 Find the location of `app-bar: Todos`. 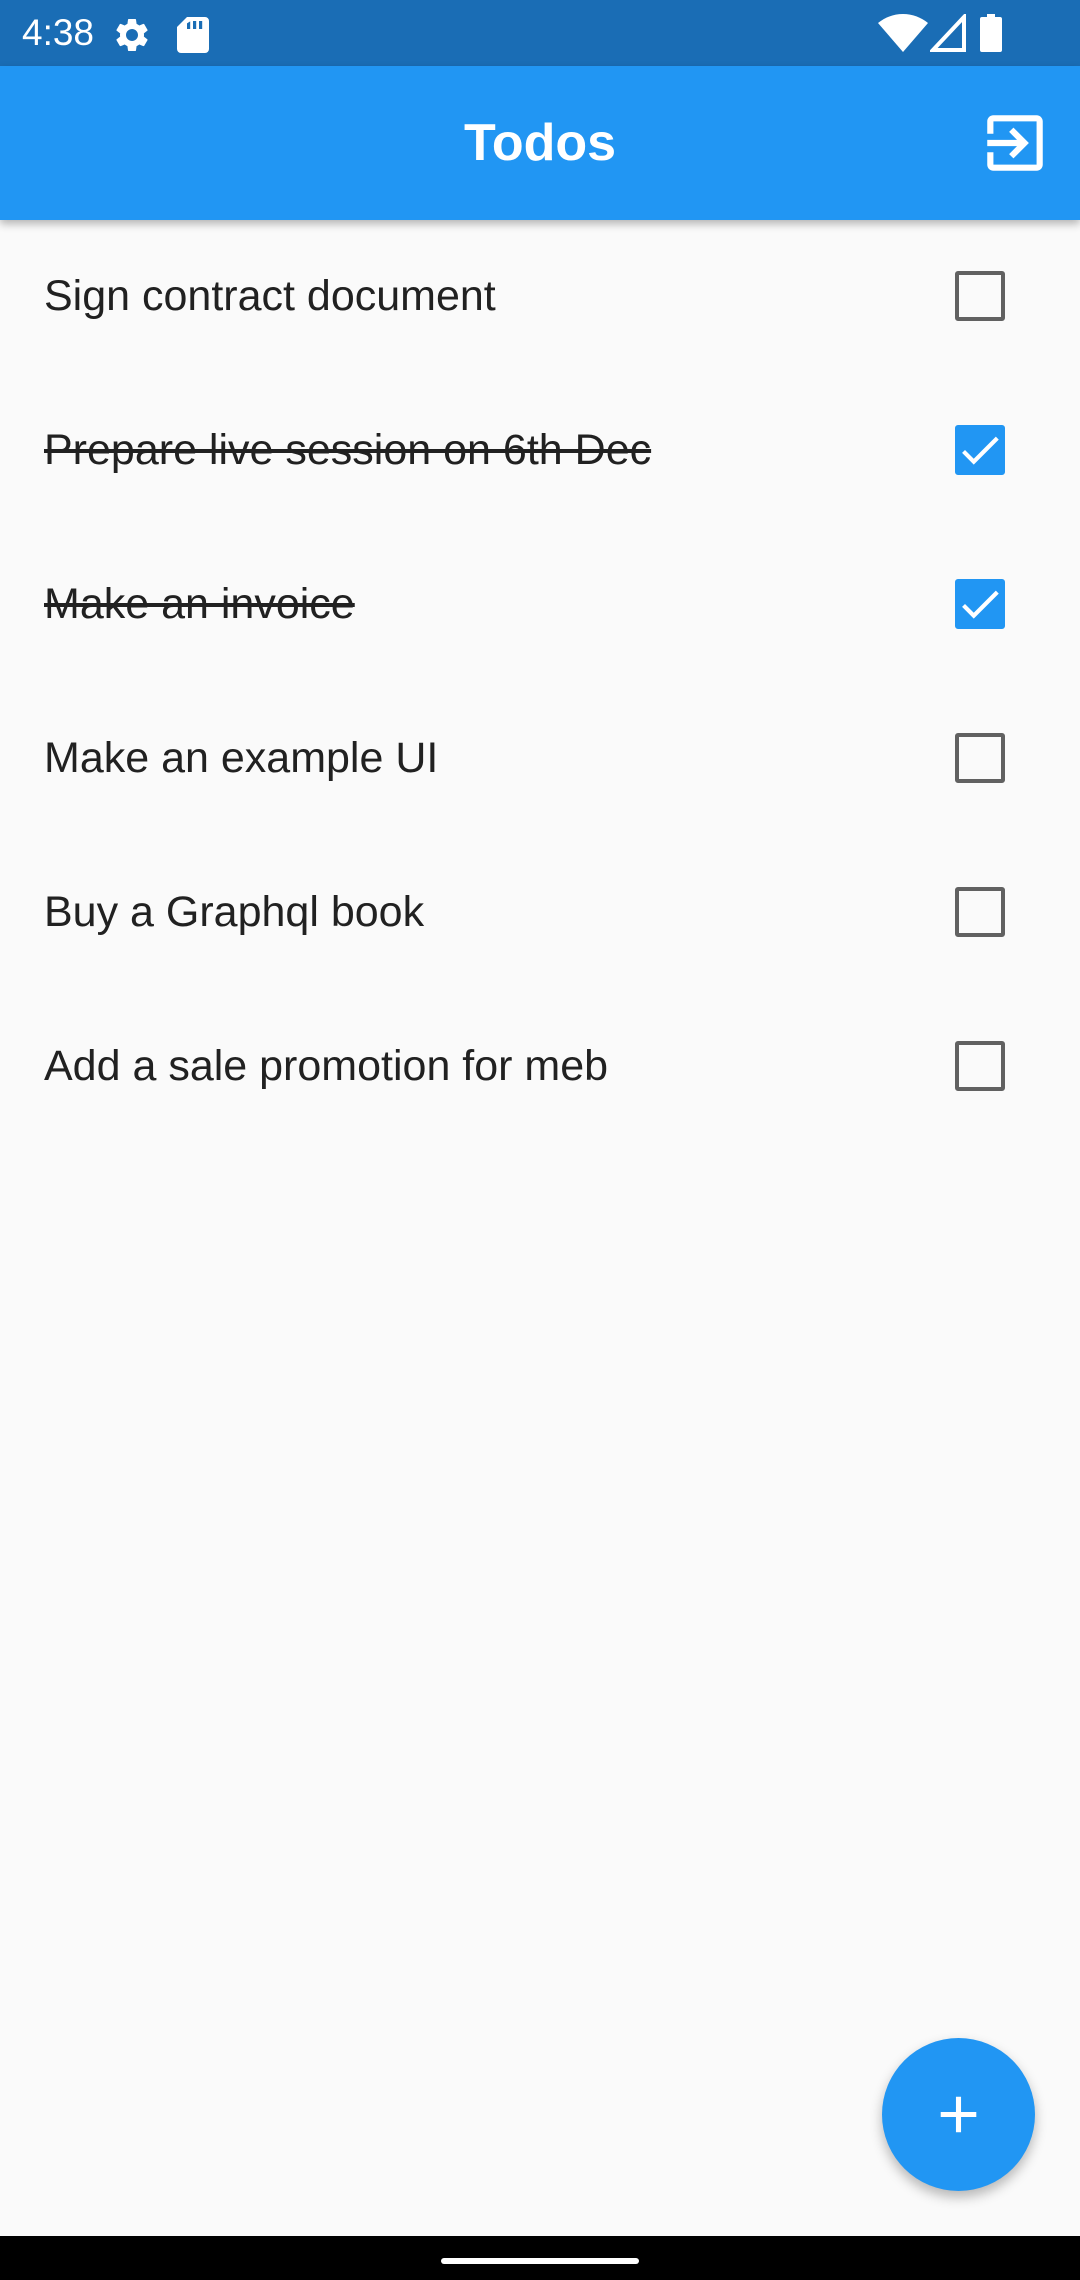

app-bar: Todos is located at coordinates (540, 143).